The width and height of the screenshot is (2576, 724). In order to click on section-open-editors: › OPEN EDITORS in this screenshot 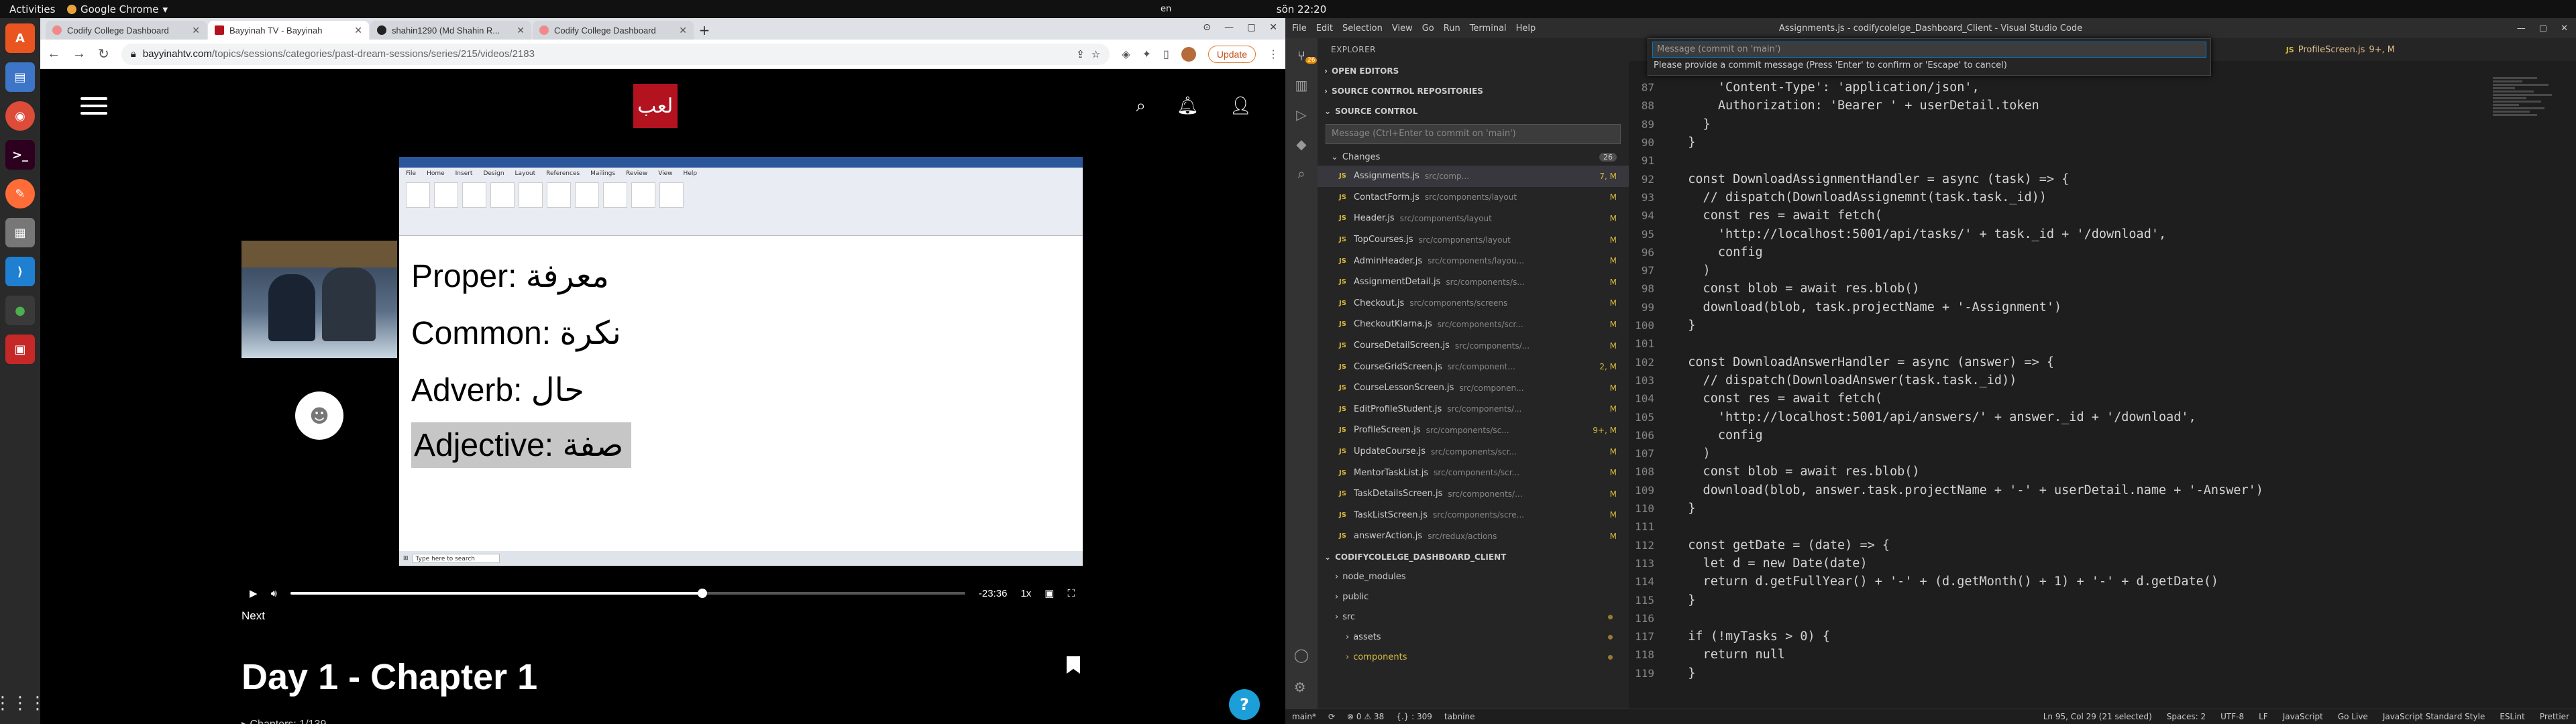, I will do `click(1473, 71)`.